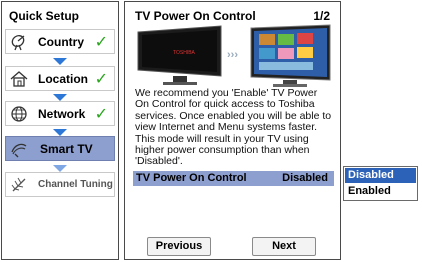 Image resolution: width=422 pixels, height=262 pixels. I want to click on page-indicator: 1/2, so click(321, 16).